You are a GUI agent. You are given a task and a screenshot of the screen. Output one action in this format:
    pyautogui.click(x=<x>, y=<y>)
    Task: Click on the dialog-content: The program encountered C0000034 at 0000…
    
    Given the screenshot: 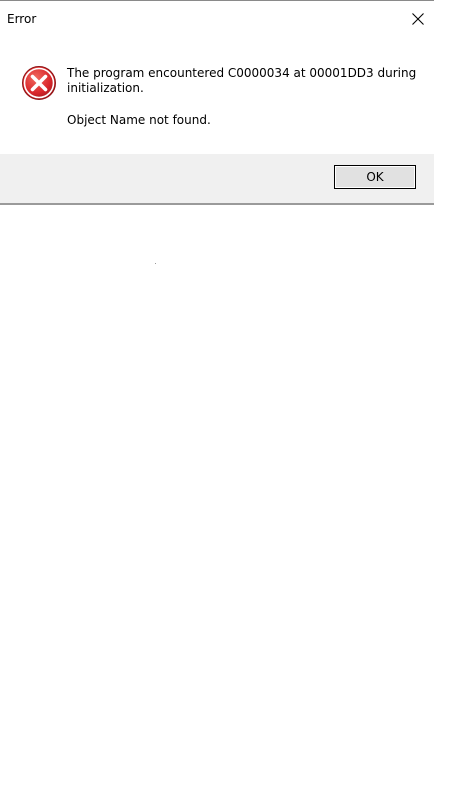 What is the action you would take?
    pyautogui.click(x=217, y=94)
    